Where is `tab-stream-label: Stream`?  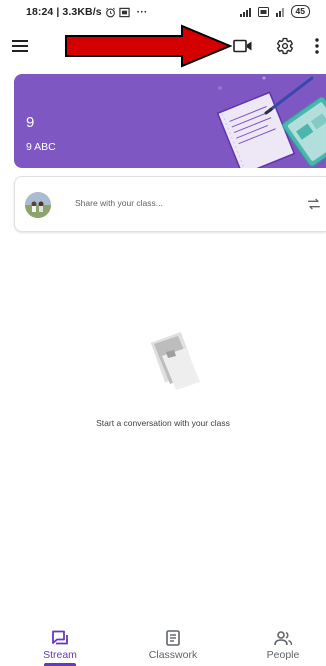
tab-stream-label: Stream is located at coordinates (60, 655).